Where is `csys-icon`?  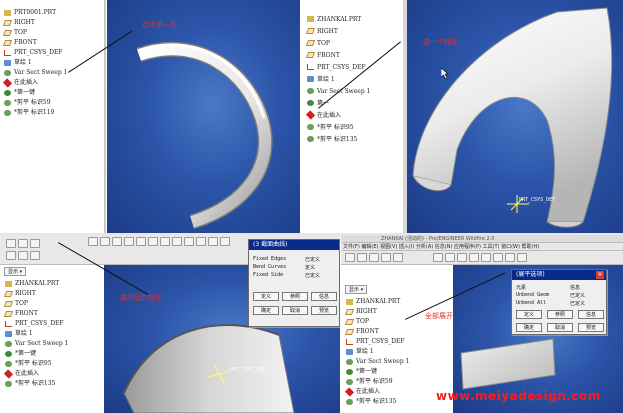 csys-icon is located at coordinates (310, 67).